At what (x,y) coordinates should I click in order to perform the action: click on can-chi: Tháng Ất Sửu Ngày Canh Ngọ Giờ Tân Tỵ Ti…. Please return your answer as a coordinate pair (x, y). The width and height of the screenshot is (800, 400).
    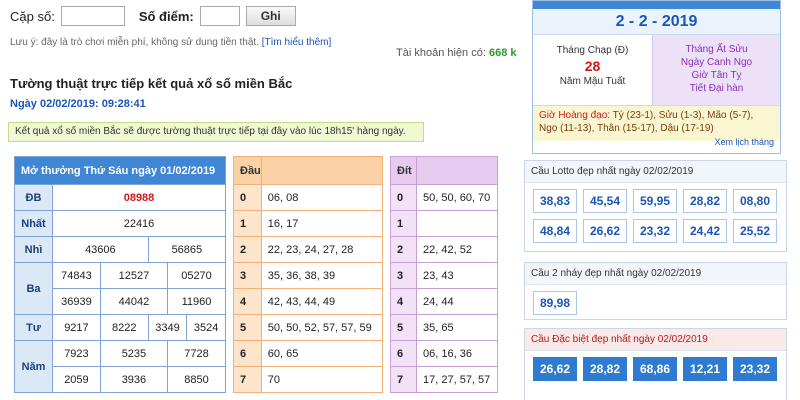
    Looking at the image, I should click on (716, 70).